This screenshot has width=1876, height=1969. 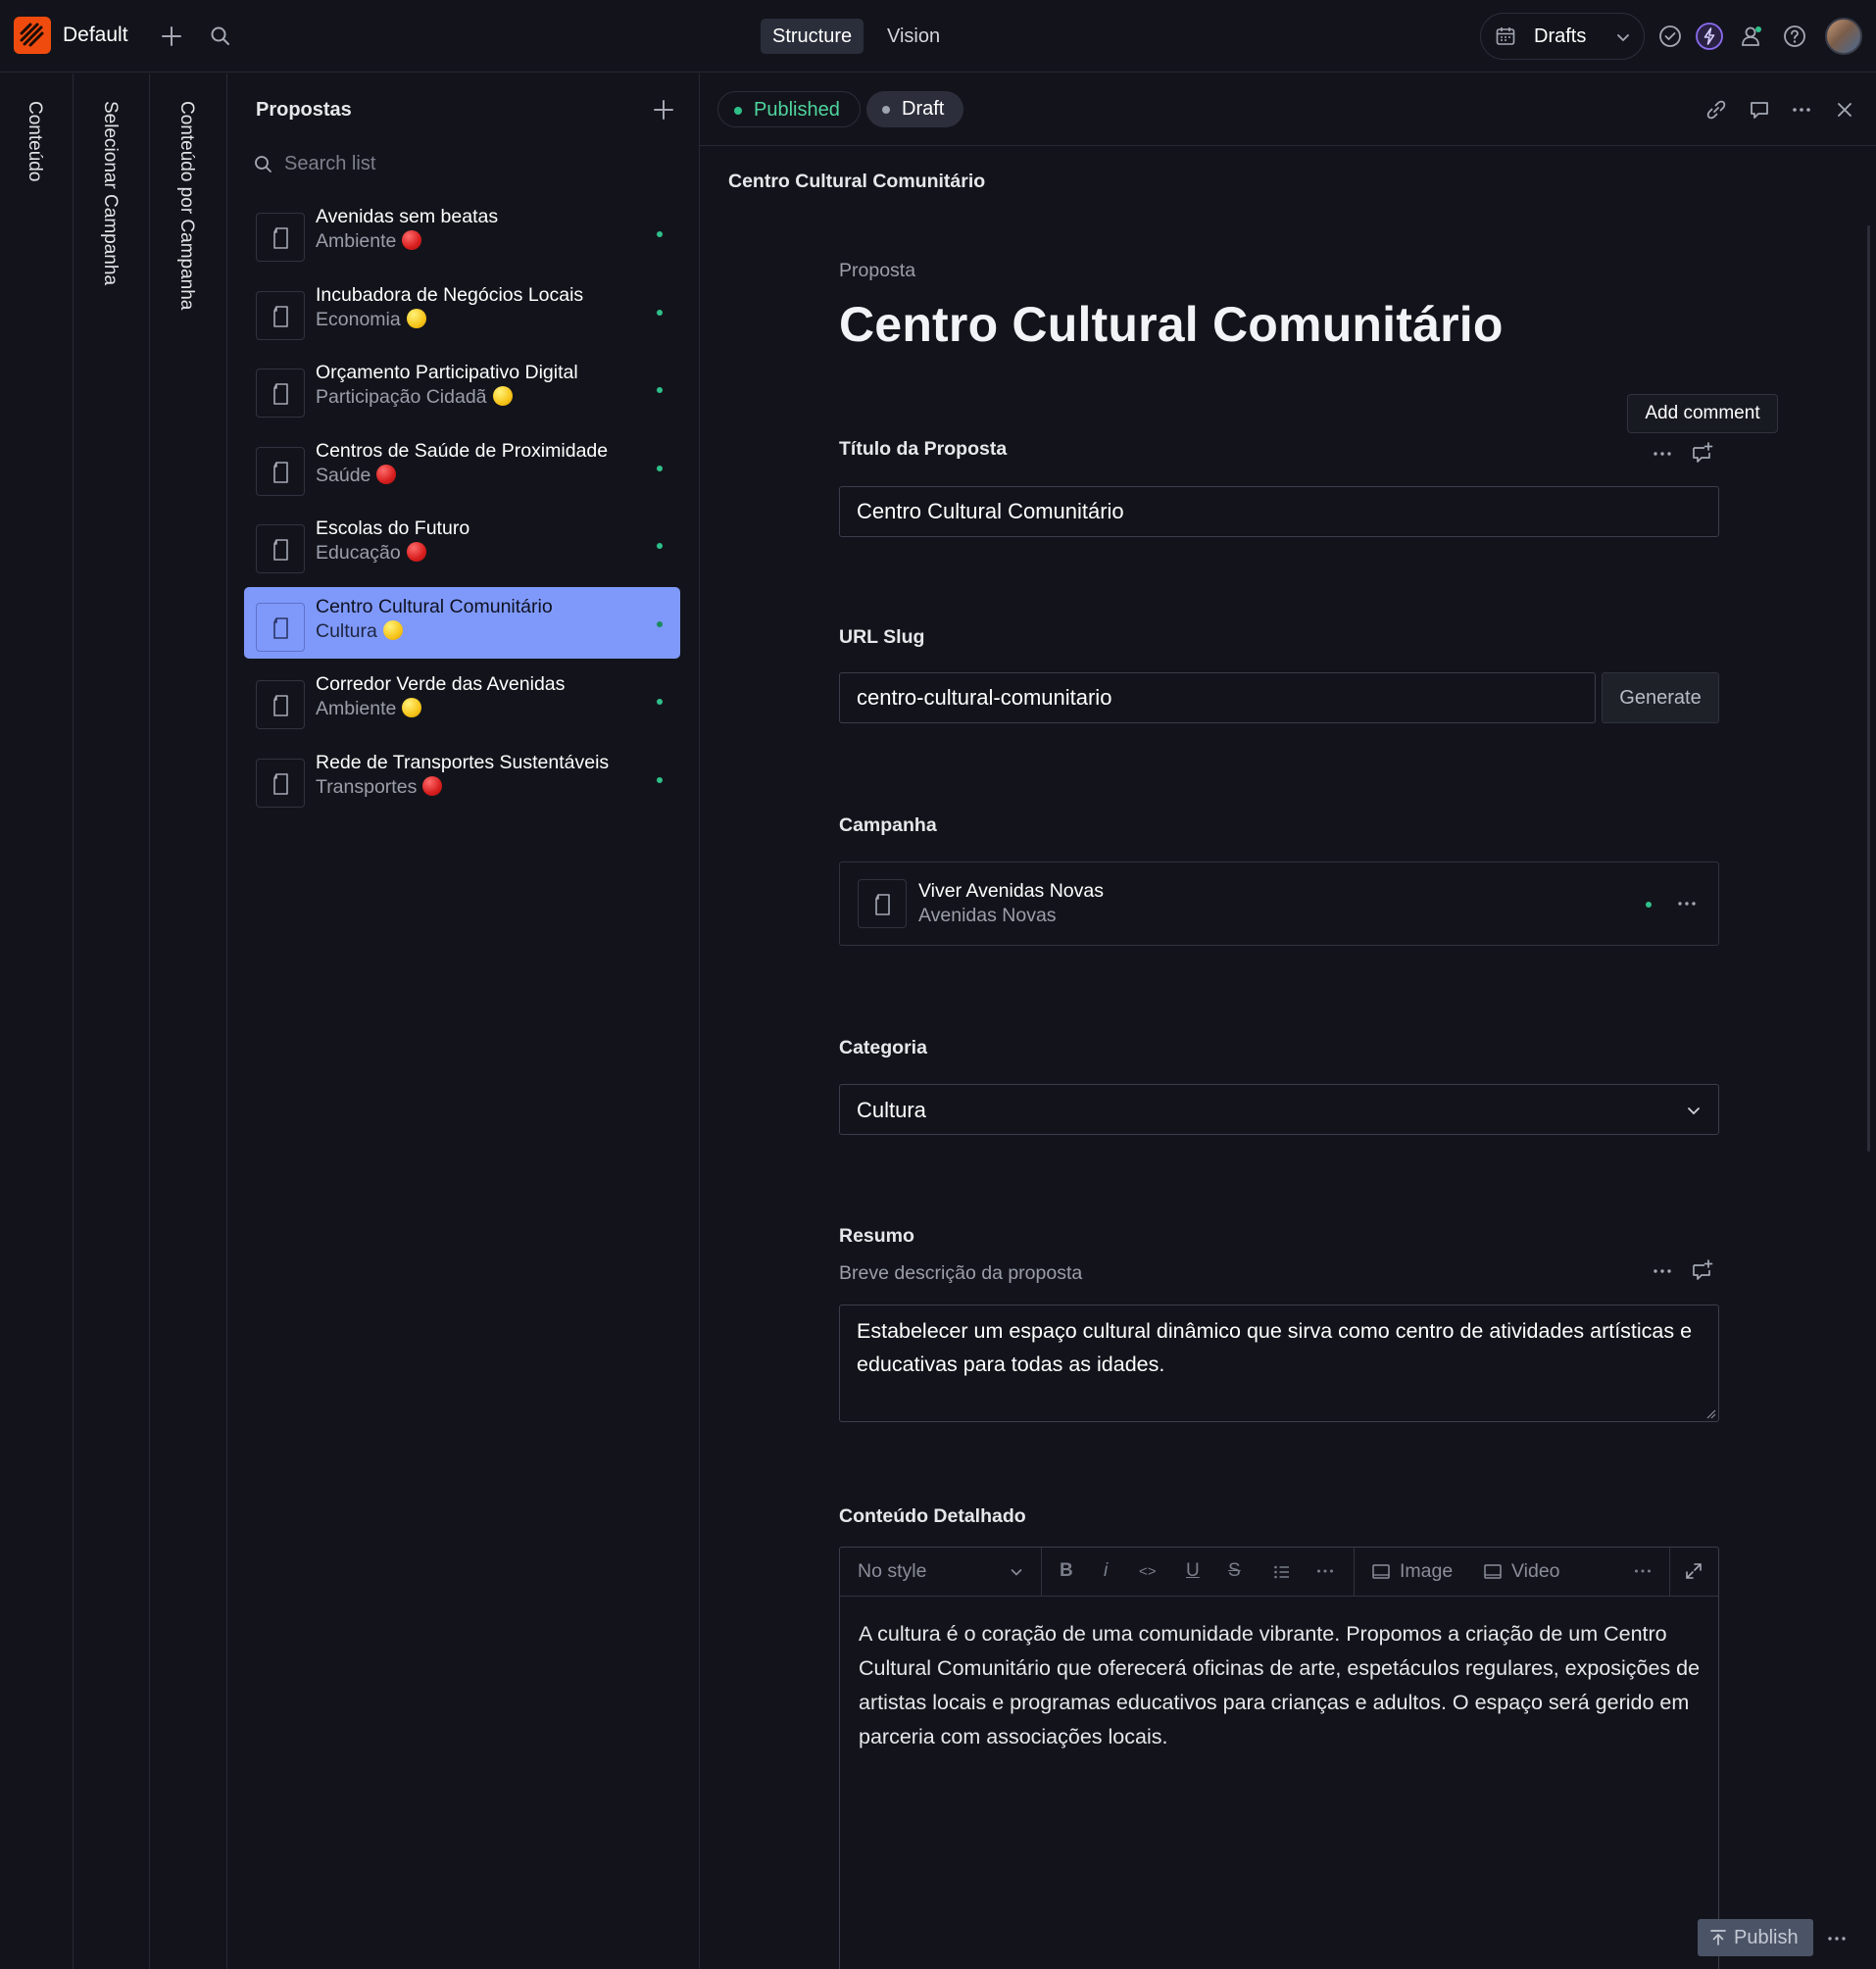 What do you see at coordinates (923, 449) in the screenshot?
I see `field-label-titulo: Título da Proposta` at bounding box center [923, 449].